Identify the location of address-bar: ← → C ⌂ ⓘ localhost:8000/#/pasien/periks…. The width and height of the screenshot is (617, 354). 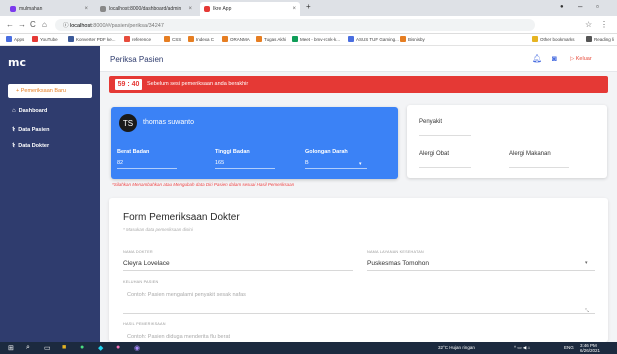
(308, 25).